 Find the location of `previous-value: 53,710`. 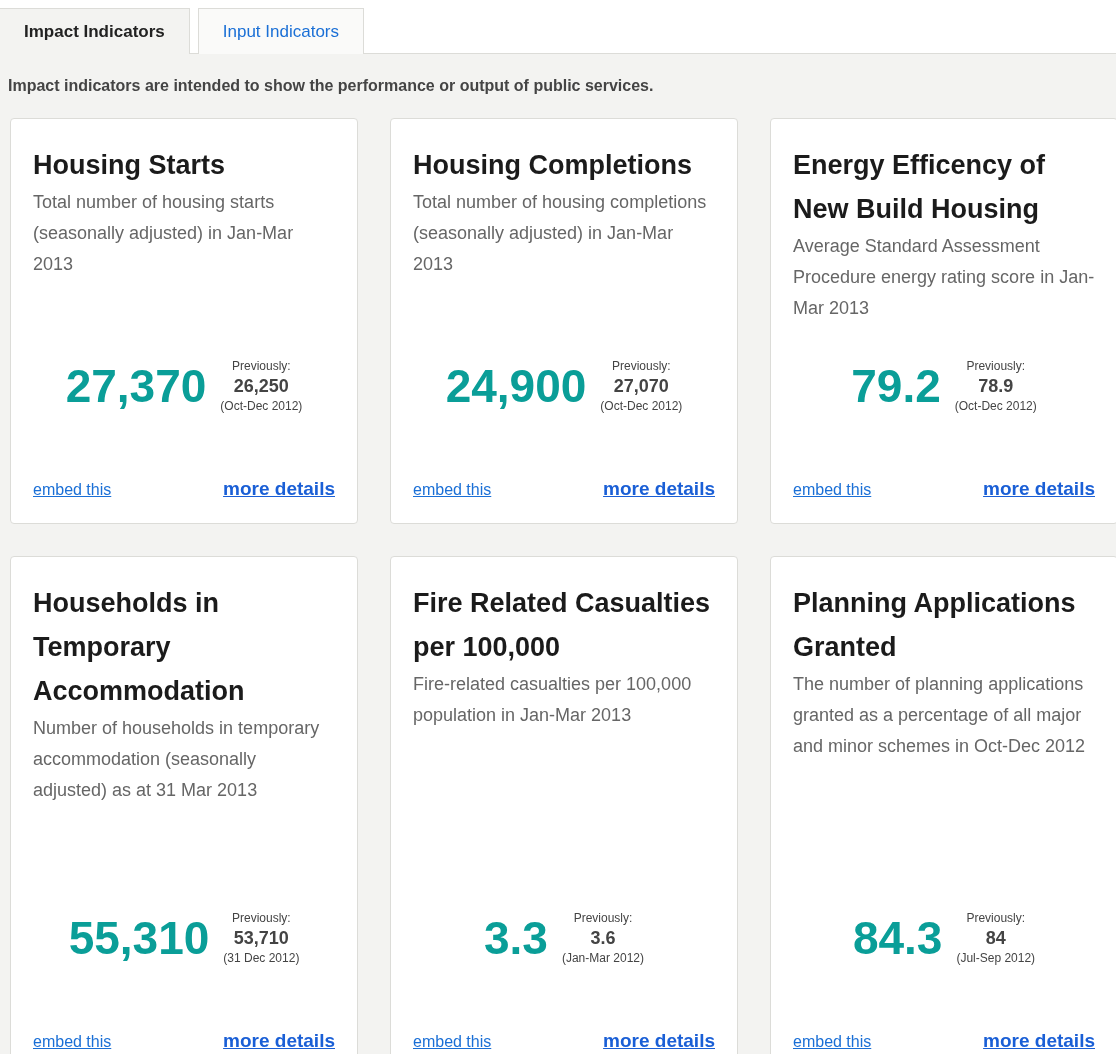

previous-value: 53,710 is located at coordinates (261, 937).